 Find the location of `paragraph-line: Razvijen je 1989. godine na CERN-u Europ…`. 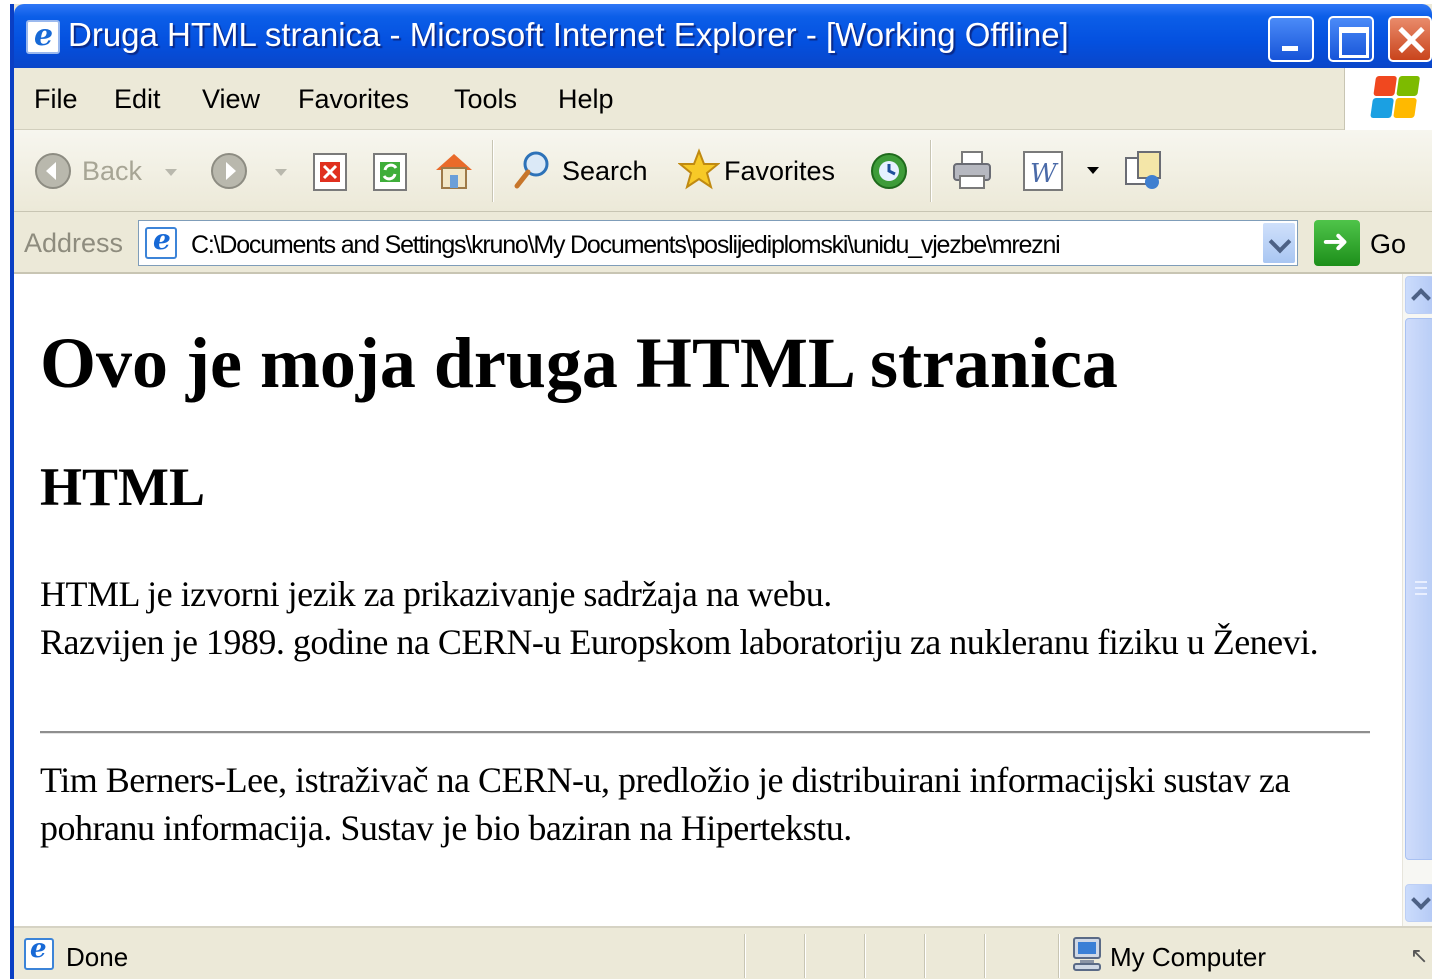

paragraph-line: Razvijen je 1989. godine na CERN-u Europ… is located at coordinates (679, 642).